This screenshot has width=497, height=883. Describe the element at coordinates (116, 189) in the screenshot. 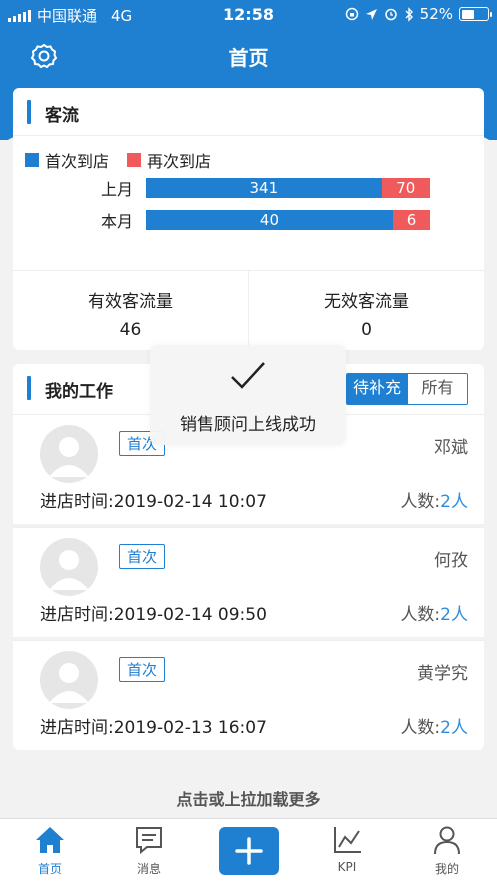

I see `bar-label: 上月` at that location.